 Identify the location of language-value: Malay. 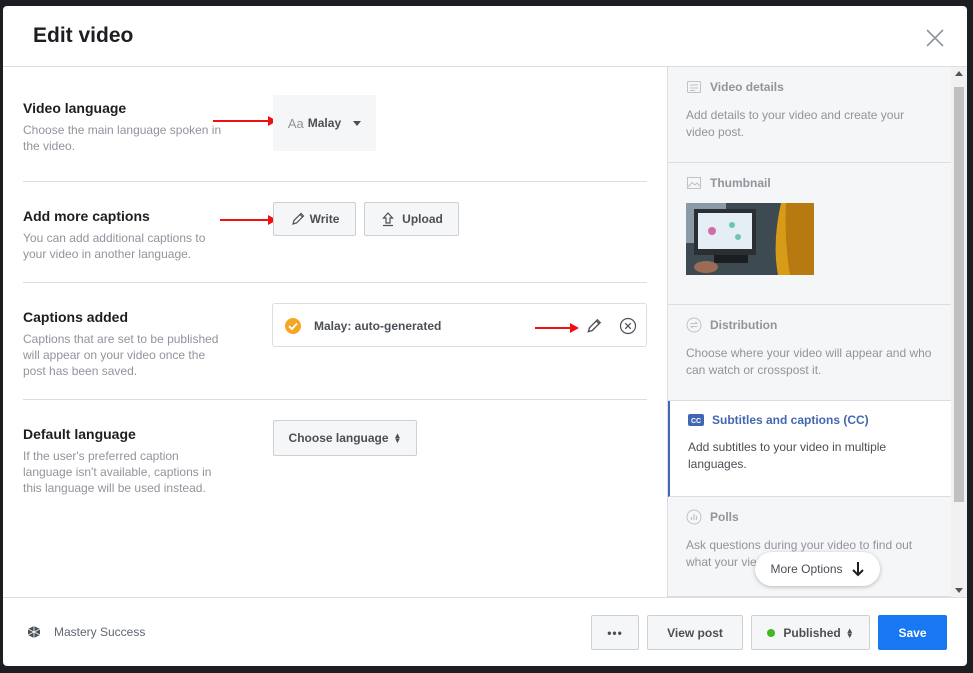
(324, 123).